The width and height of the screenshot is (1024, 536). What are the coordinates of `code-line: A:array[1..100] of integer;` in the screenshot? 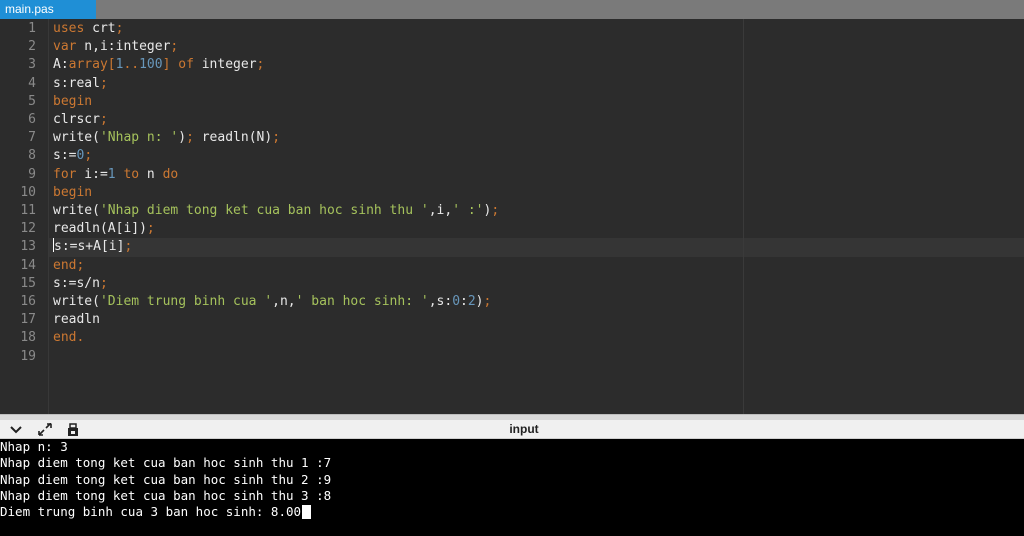 It's located at (158, 65).